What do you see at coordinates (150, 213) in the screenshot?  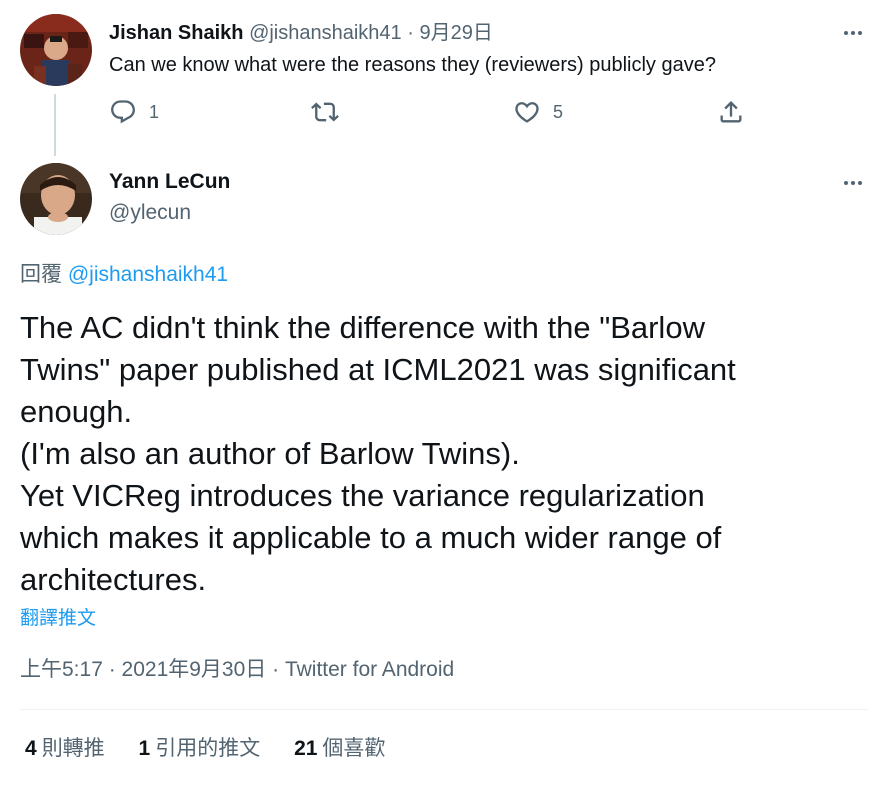 I see `author-handle: @ylecun` at bounding box center [150, 213].